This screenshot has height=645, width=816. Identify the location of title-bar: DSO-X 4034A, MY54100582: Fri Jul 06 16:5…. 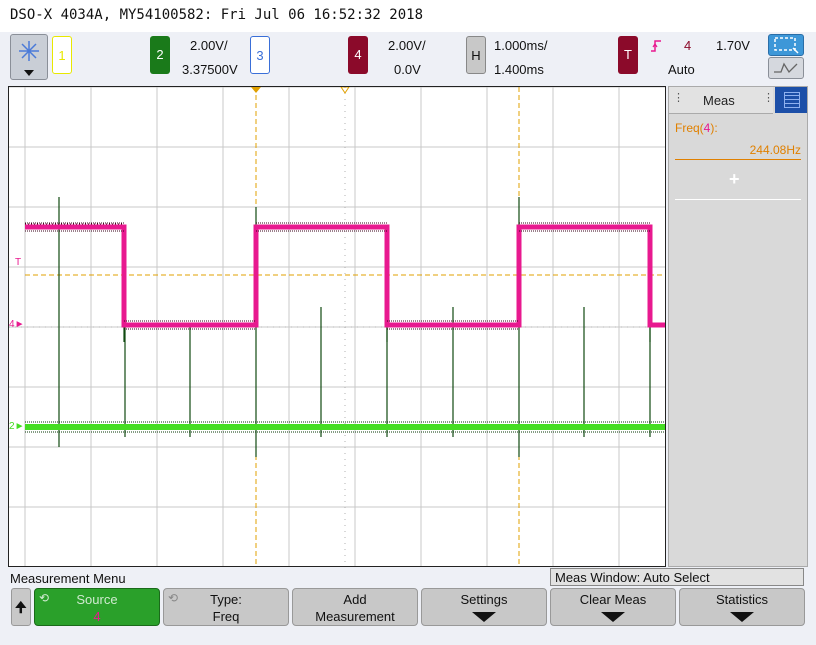
(408, 16).